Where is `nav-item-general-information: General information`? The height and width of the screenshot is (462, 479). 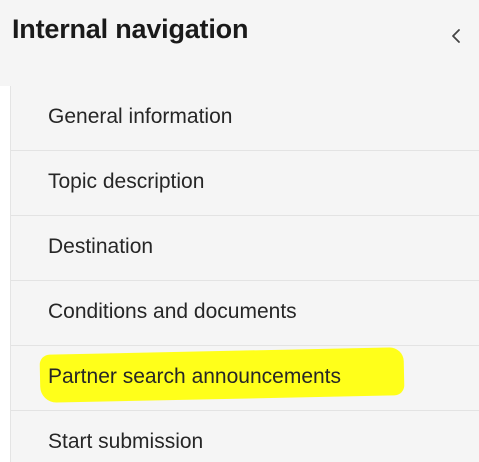 nav-item-general-information: General information is located at coordinates (245, 118).